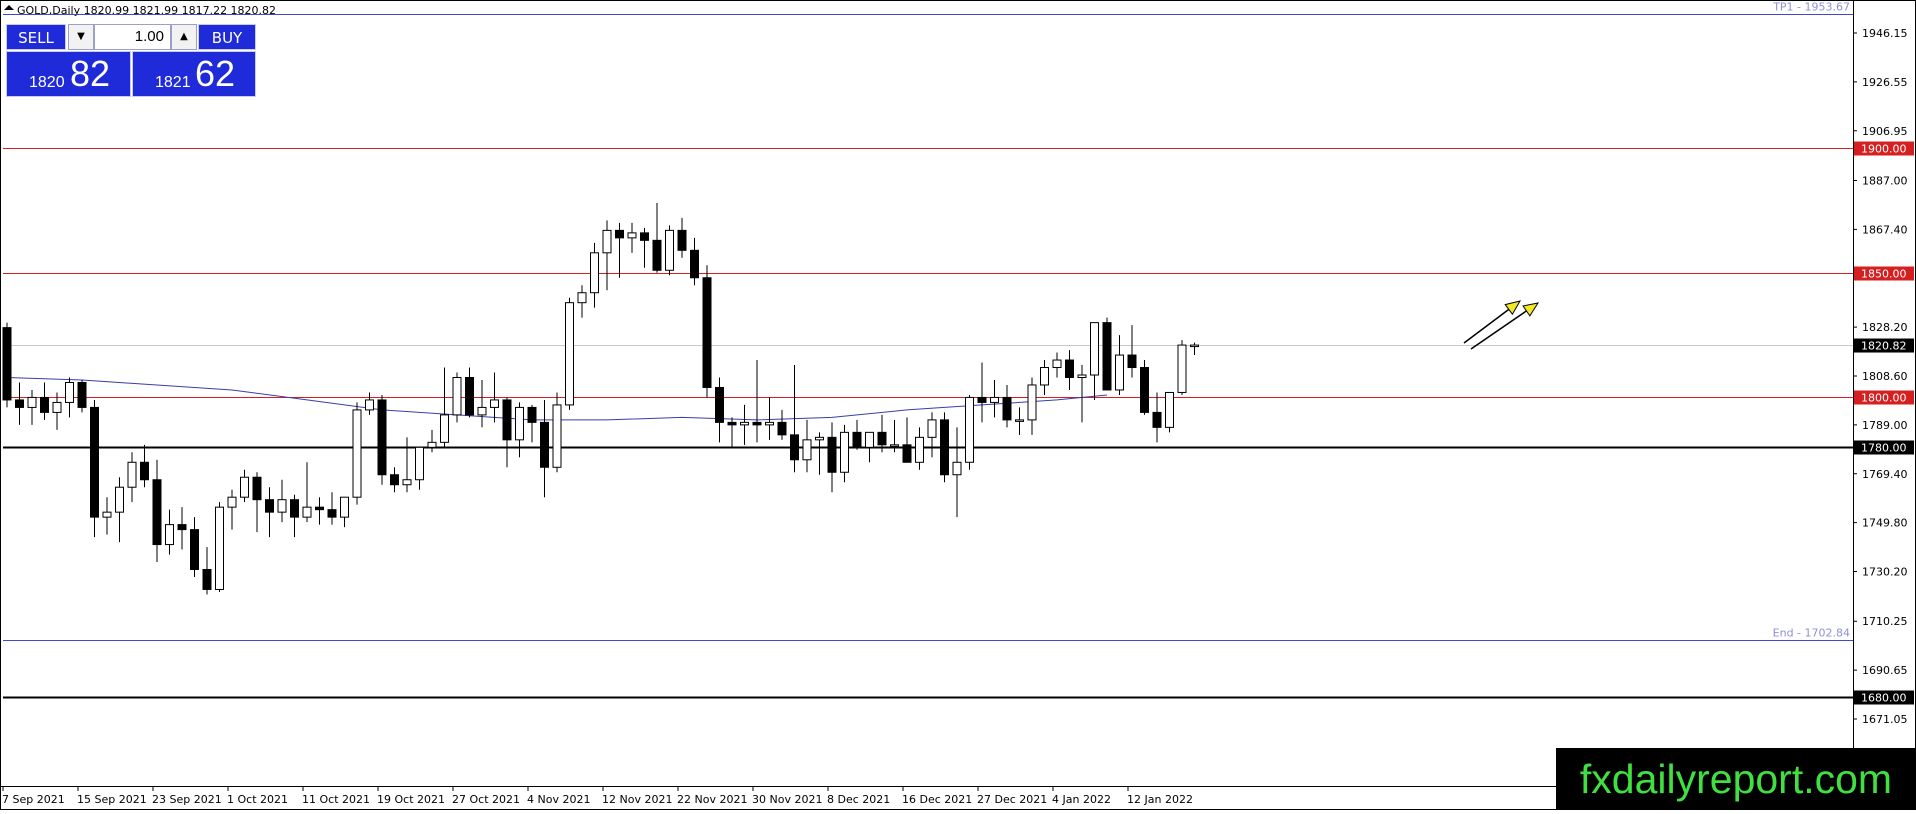 Image resolution: width=1916 pixels, height=814 pixels. I want to click on buy-button: BUY, so click(227, 37).